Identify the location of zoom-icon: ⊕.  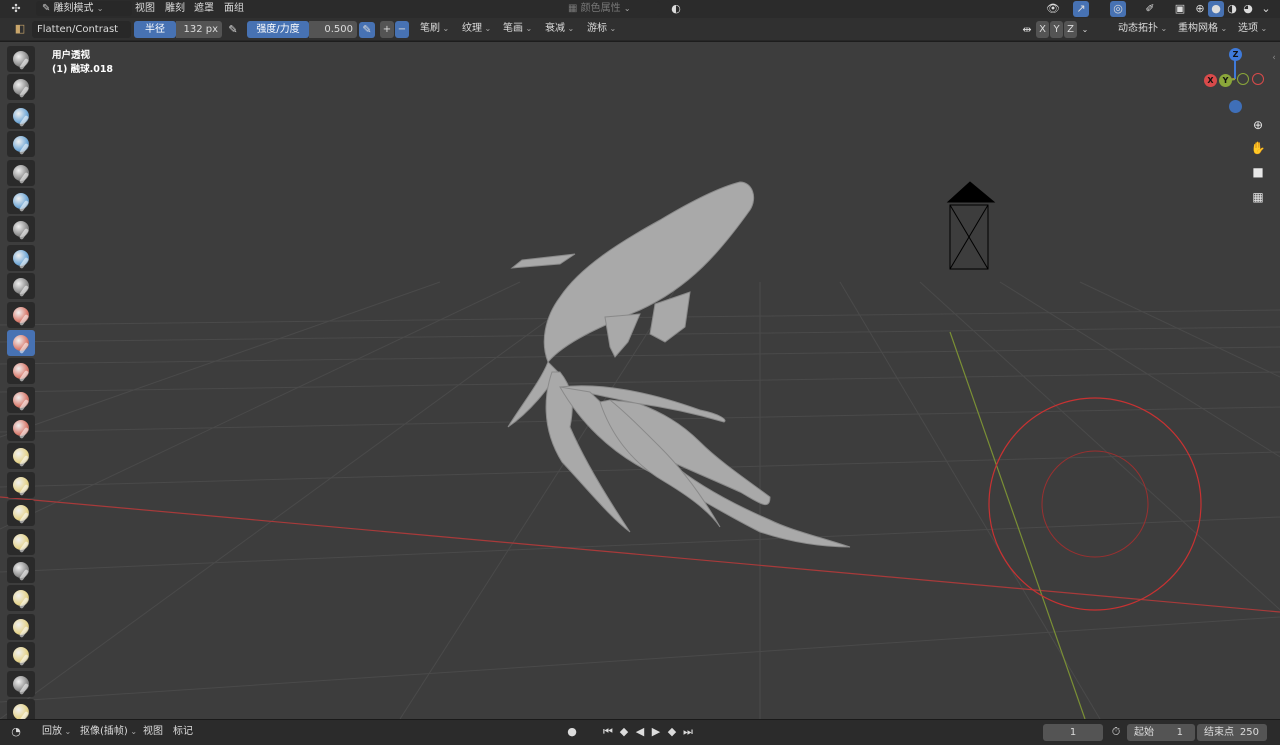
(1258, 125).